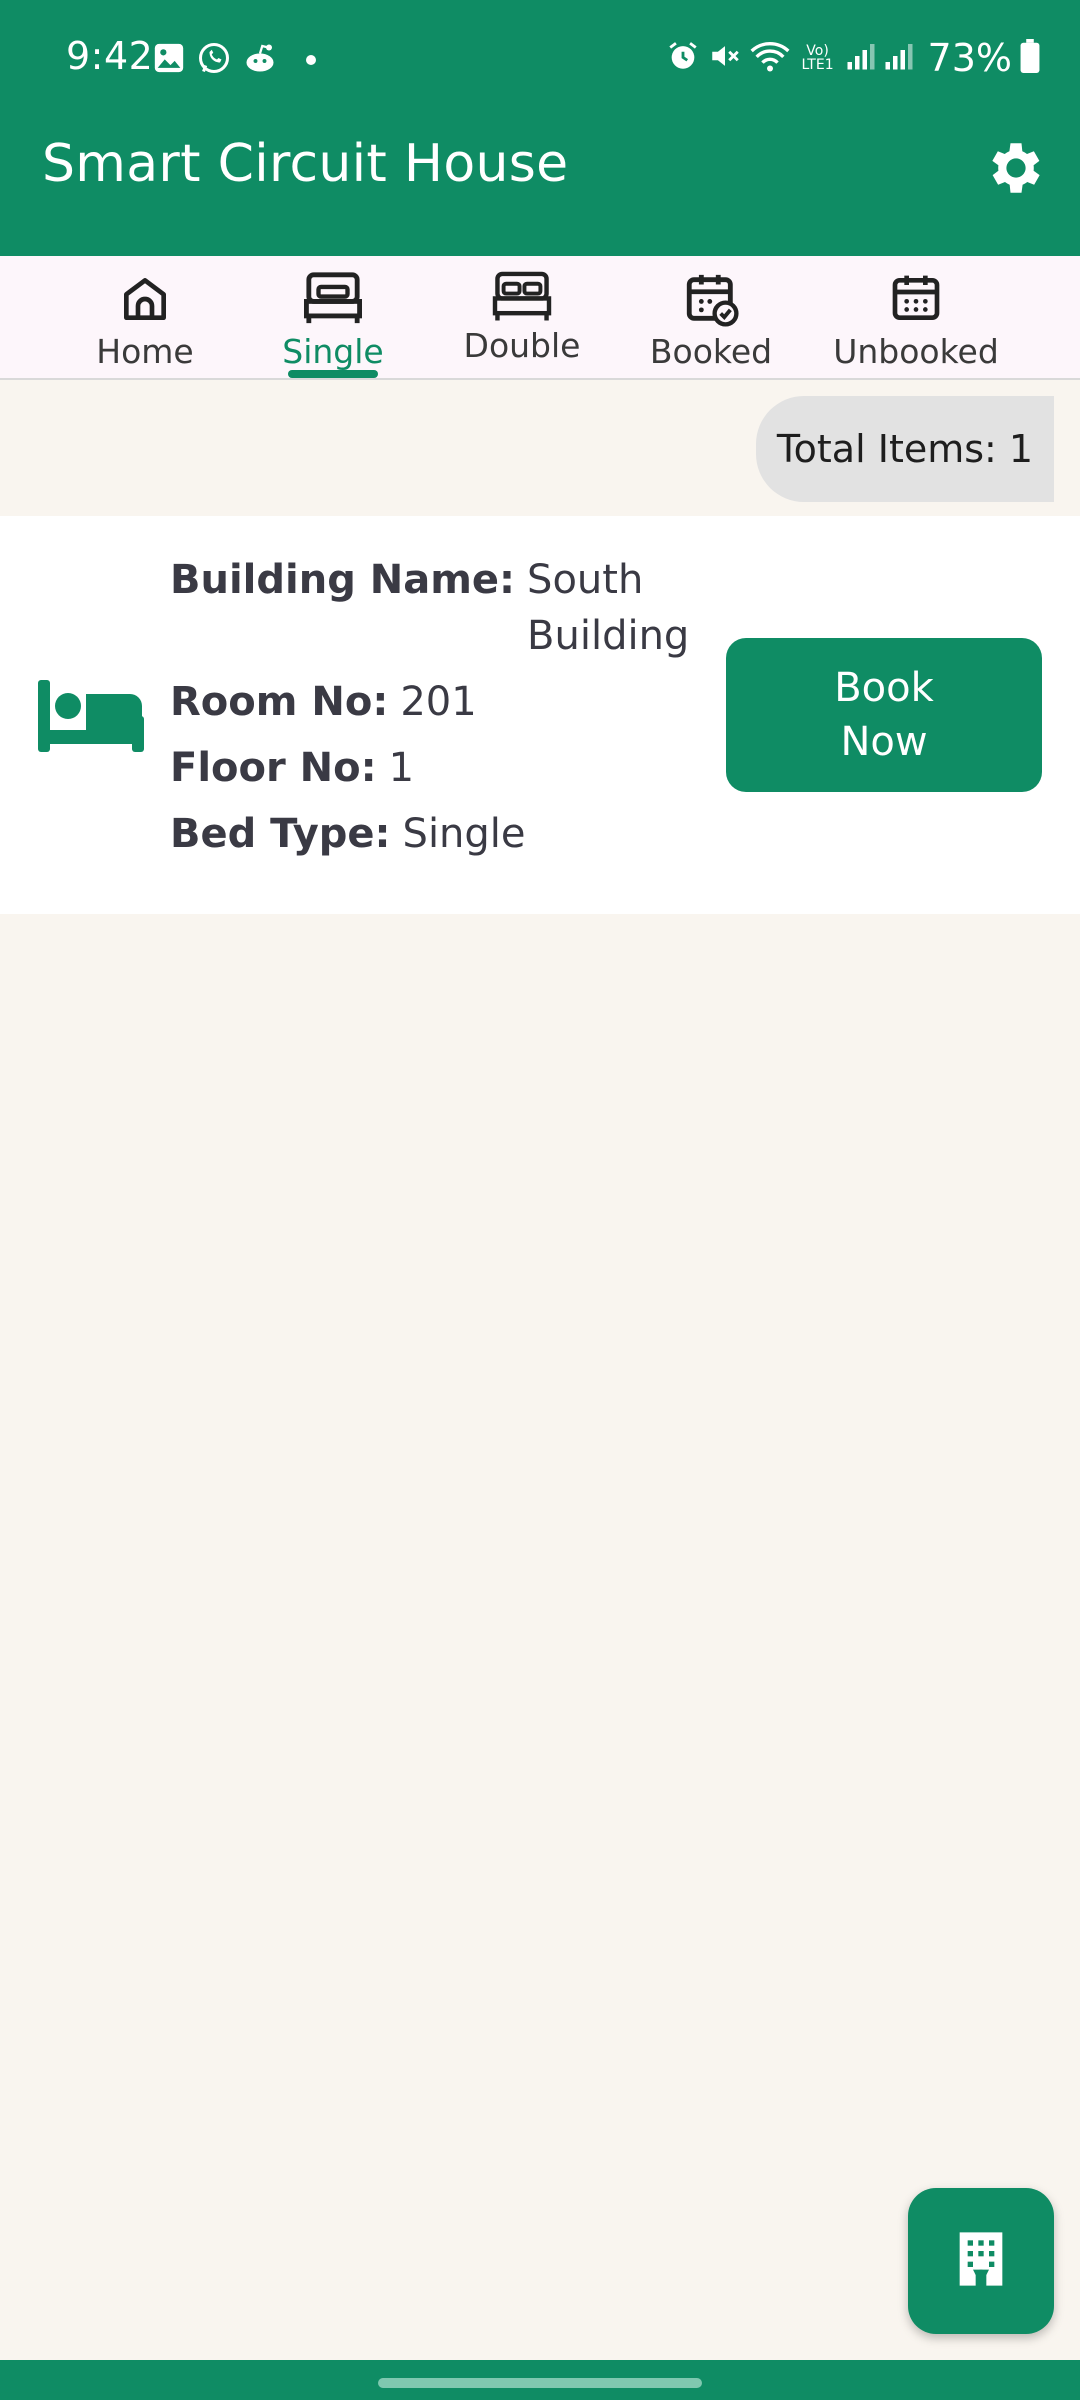 The height and width of the screenshot is (2400, 1080). I want to click on status-notification-icons, so click(234, 60).